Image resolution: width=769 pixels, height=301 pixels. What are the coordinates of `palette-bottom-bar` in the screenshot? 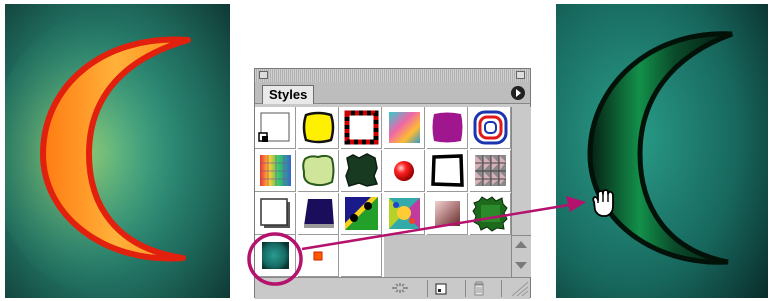 It's located at (392, 288).